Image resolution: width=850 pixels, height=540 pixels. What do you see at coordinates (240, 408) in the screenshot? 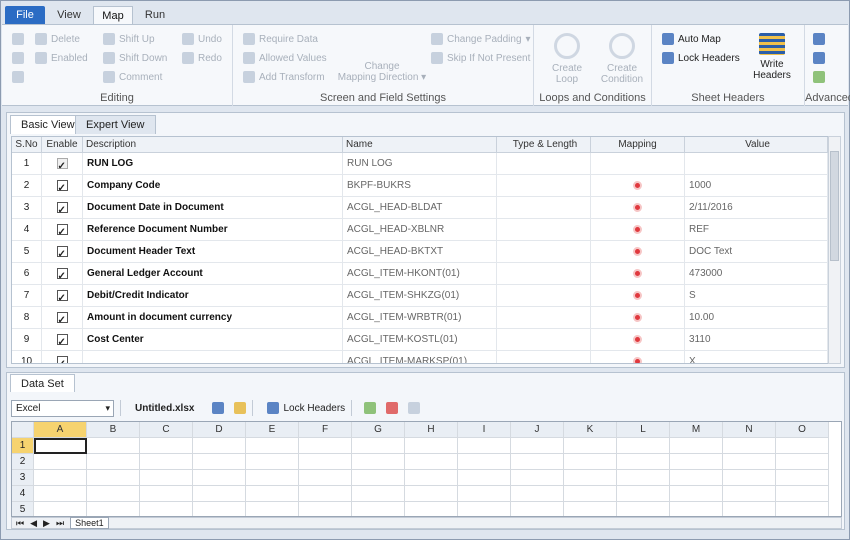
I see `open-folder-icon` at bounding box center [240, 408].